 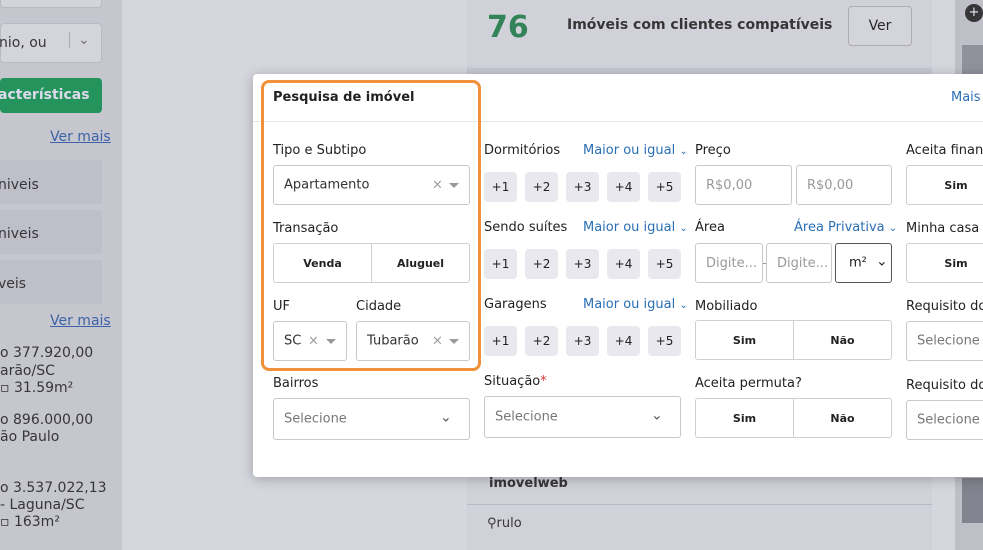 I want to click on bedrooms-option: +5, so click(x=664, y=187).